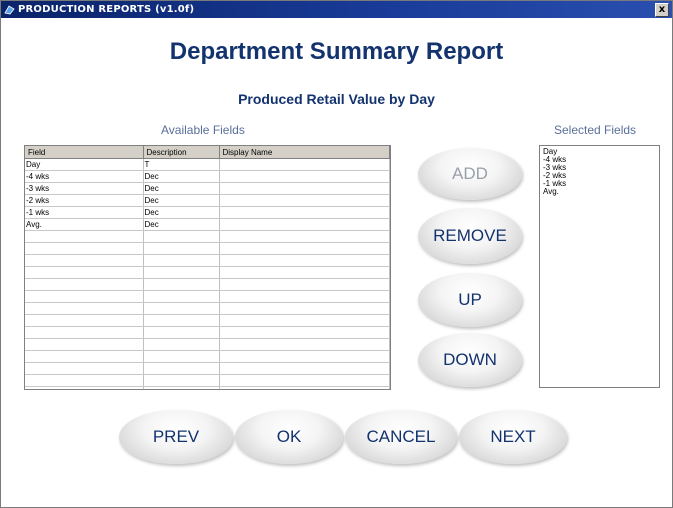 The height and width of the screenshot is (508, 673). I want to click on down-button: DOWN, so click(470, 360).